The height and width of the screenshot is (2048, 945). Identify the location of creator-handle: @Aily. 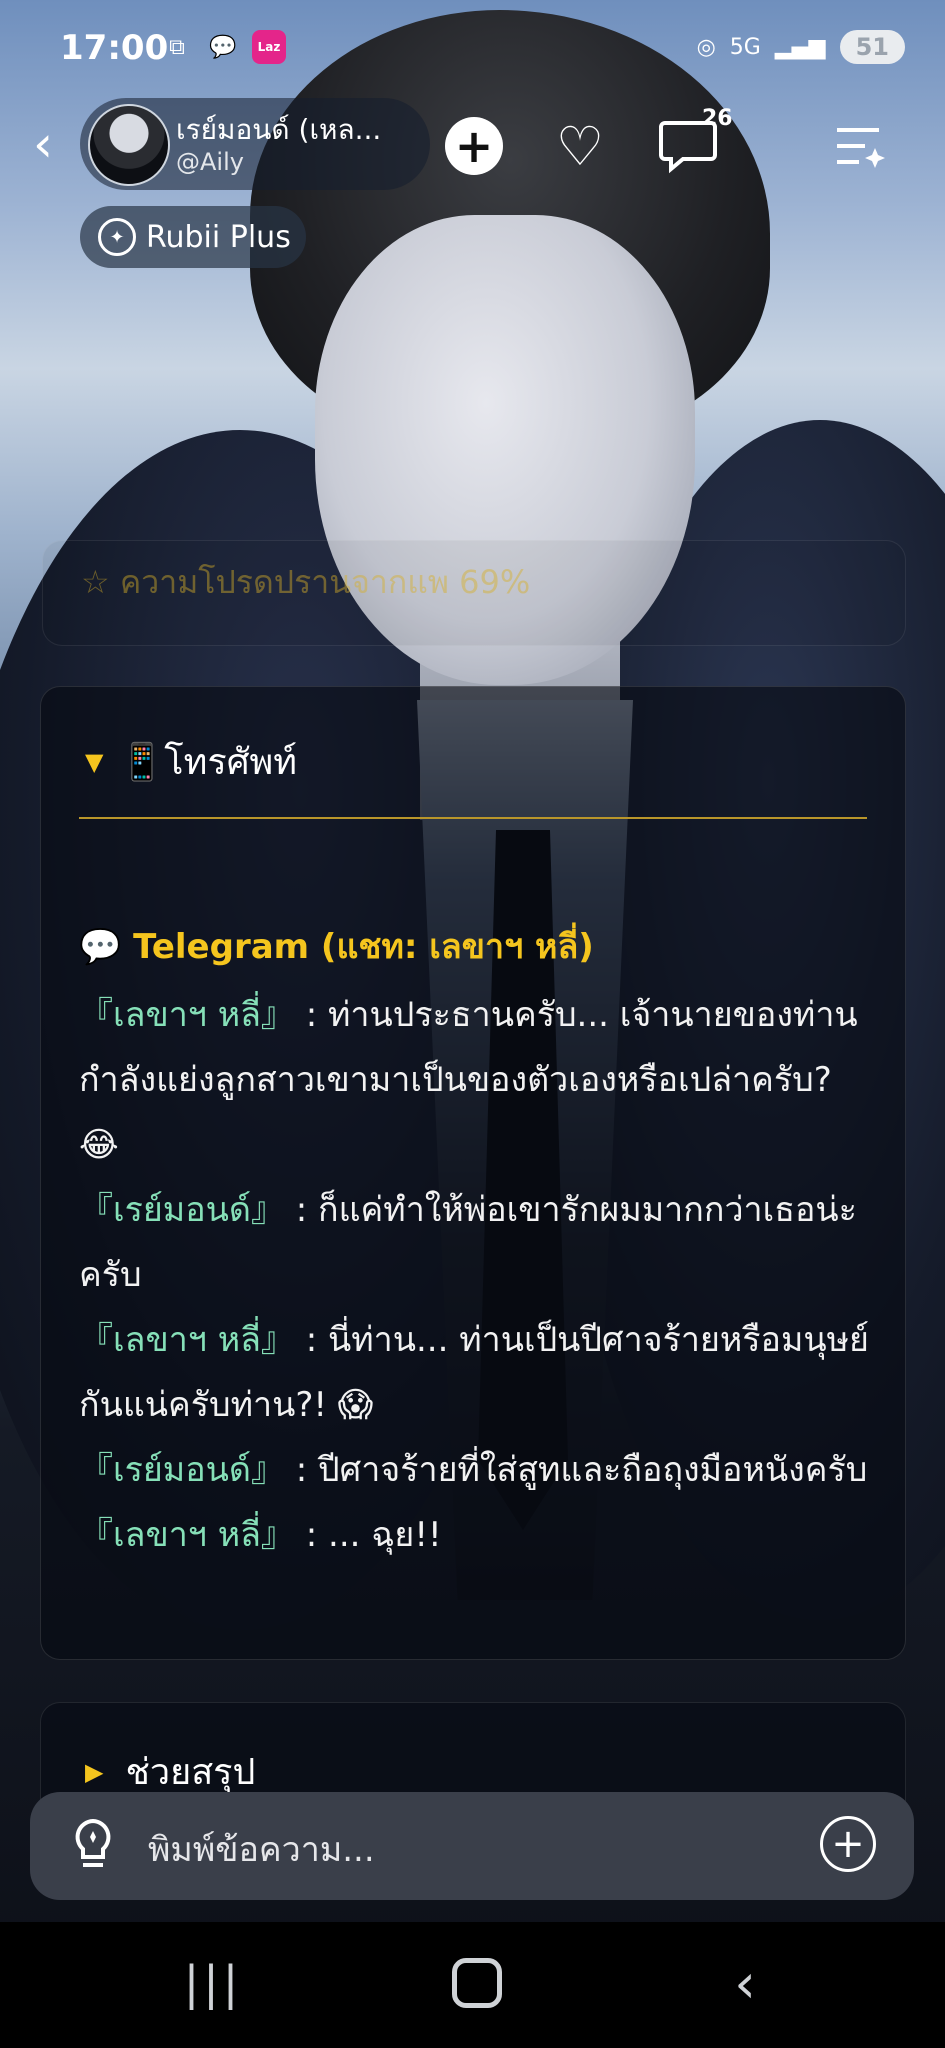
(210, 162).